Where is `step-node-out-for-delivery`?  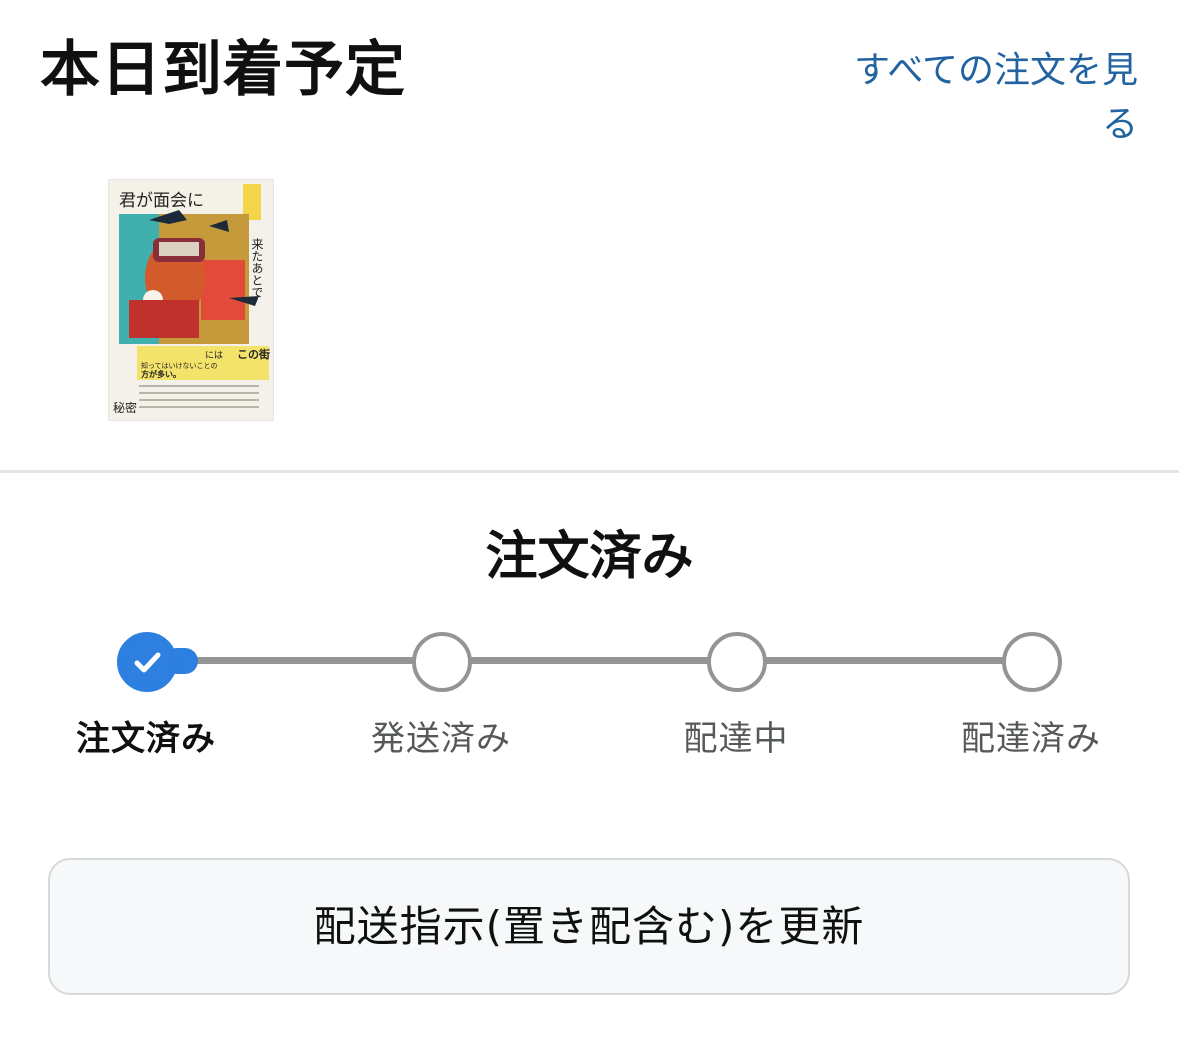
step-node-out-for-delivery is located at coordinates (737, 662).